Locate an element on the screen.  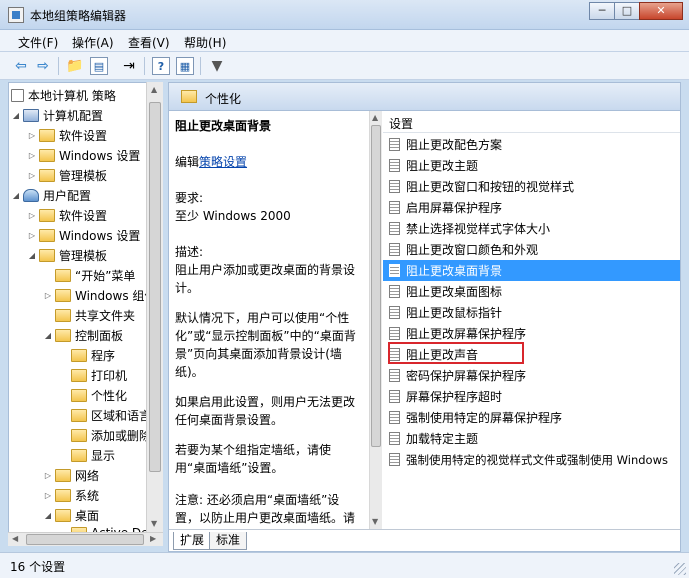
setting-row: 阻止更改屏幕保护程序 is located at coordinates (531, 333).